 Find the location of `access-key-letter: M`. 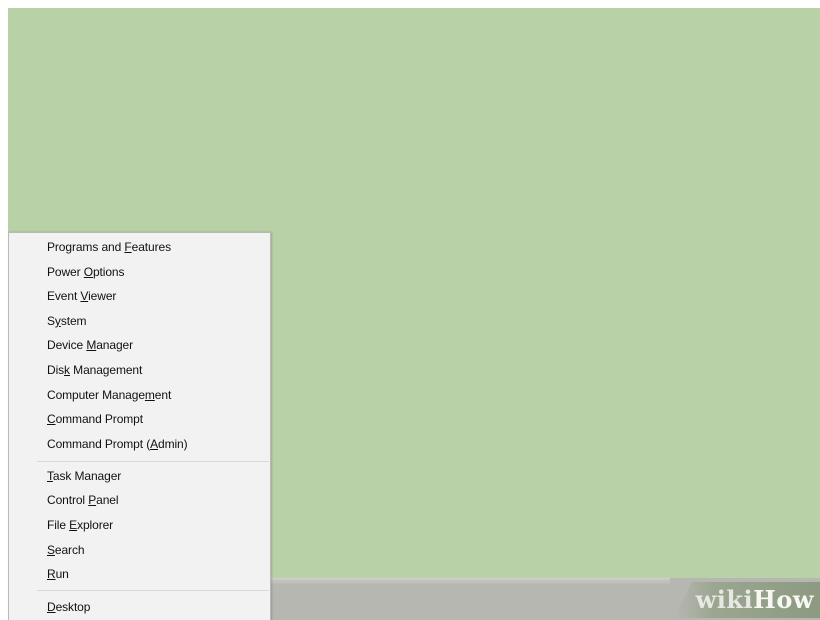

access-key-letter: M is located at coordinates (91, 345).